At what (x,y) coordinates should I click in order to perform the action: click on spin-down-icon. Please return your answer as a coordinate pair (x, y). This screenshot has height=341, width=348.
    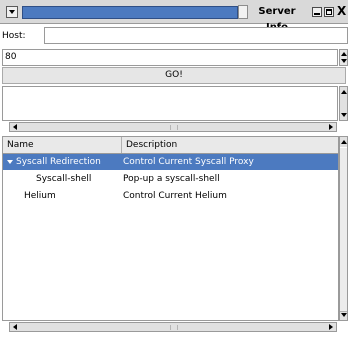
    Looking at the image, I should click on (344, 61).